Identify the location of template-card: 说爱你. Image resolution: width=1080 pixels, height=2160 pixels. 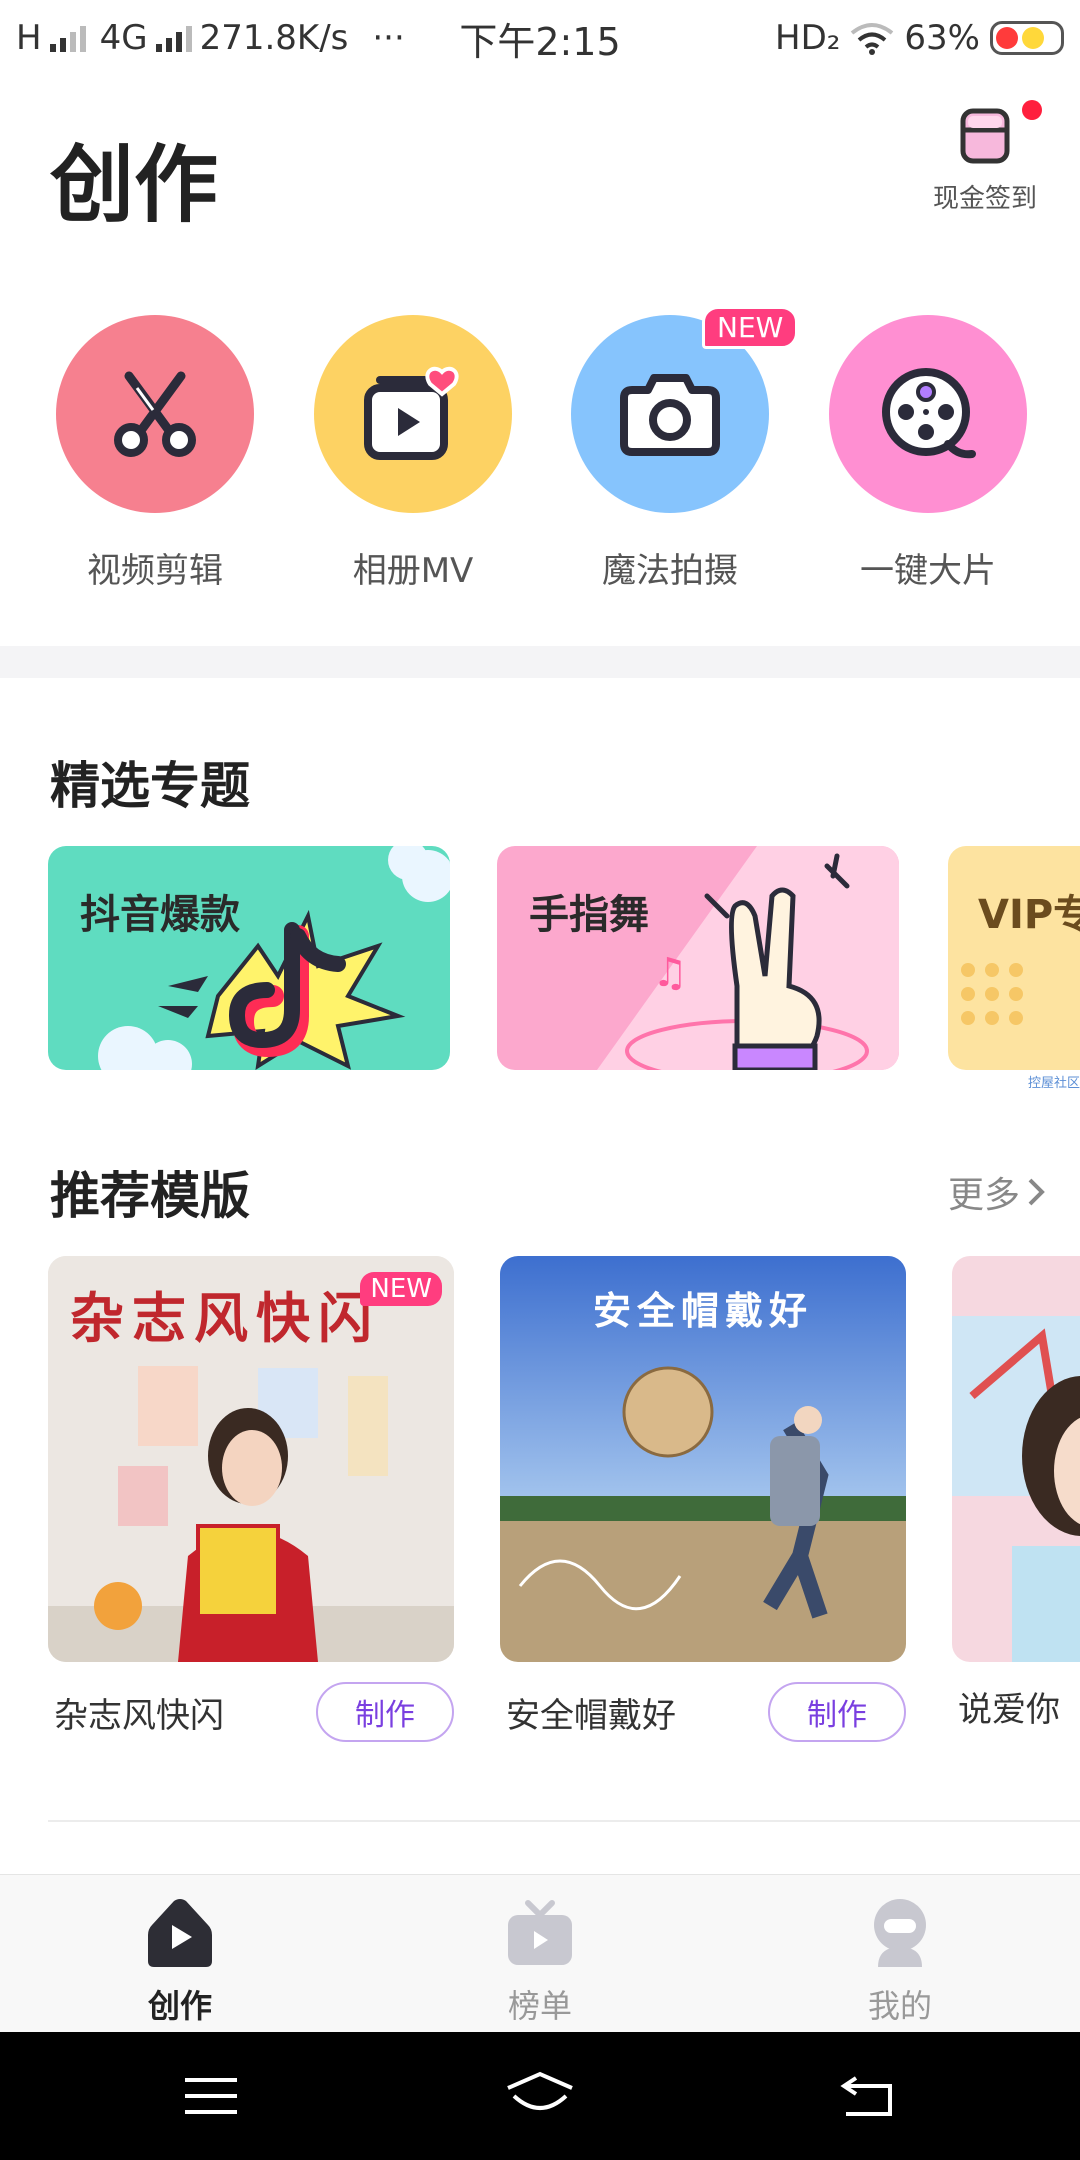
(1016, 1493).